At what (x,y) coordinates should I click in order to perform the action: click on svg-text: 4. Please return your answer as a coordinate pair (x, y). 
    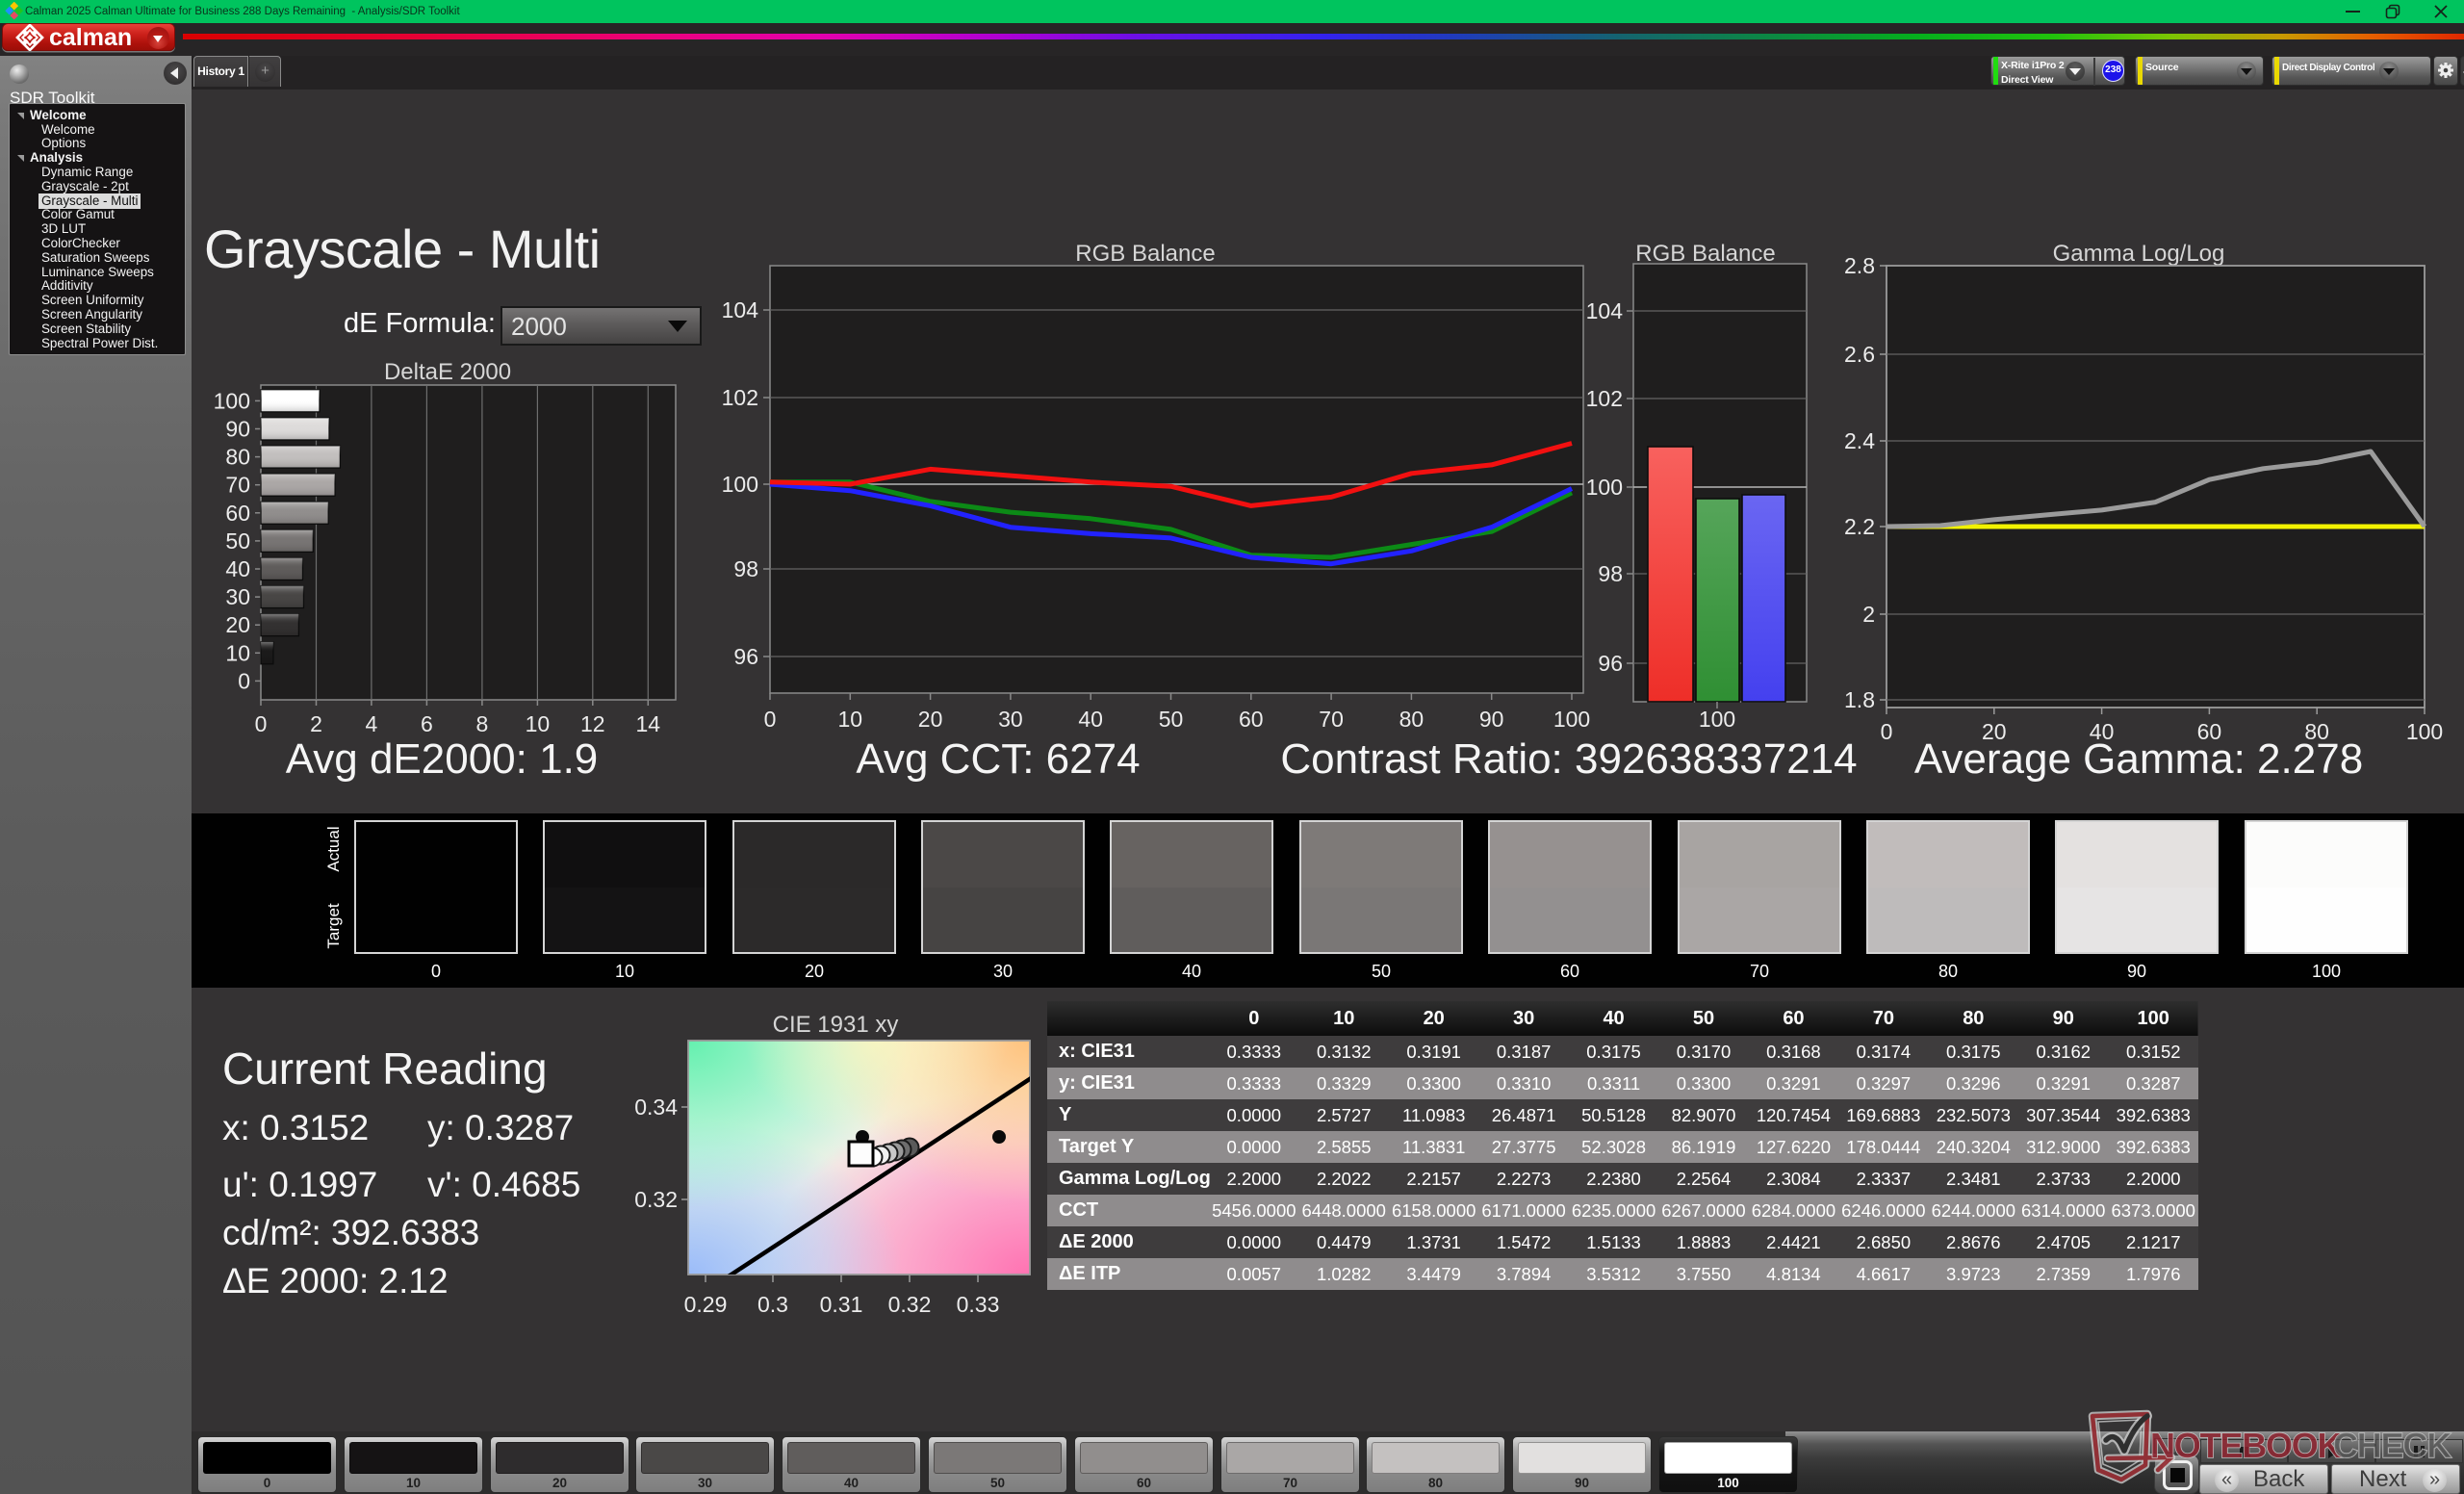
    Looking at the image, I should click on (372, 723).